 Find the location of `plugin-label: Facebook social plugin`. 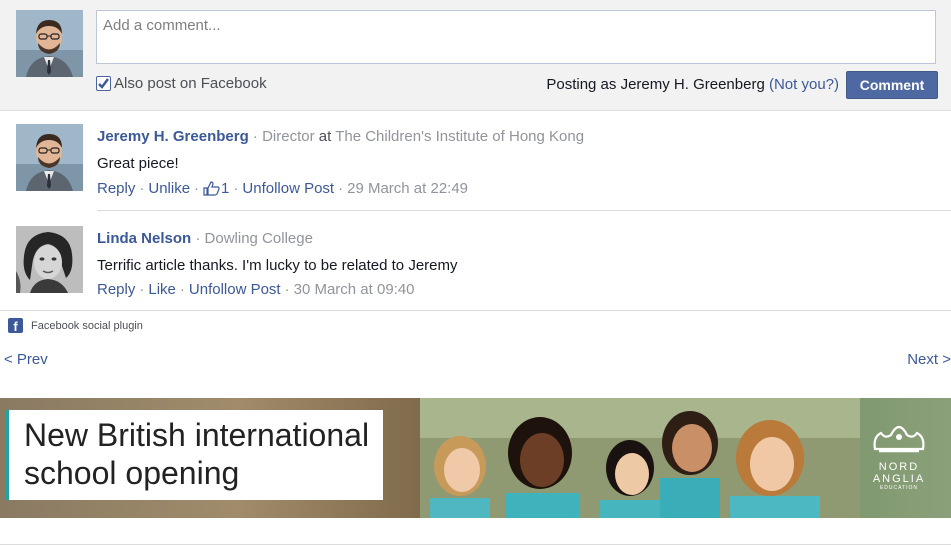

plugin-label: Facebook social plugin is located at coordinates (87, 325).